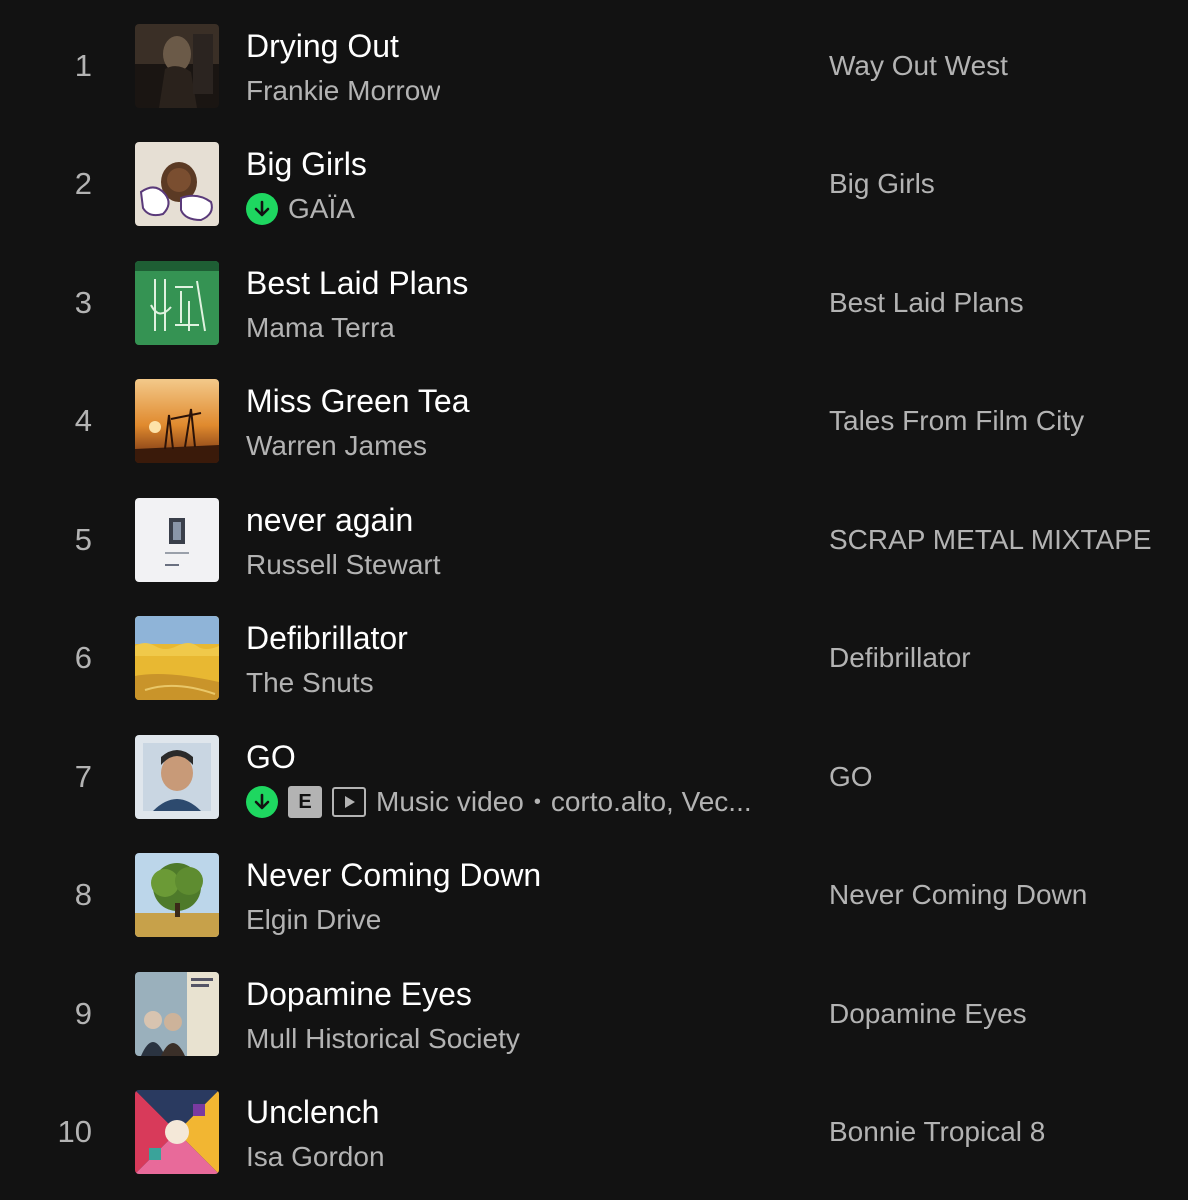 The image size is (1188, 1200). What do you see at coordinates (882, 184) in the screenshot?
I see `track-album: Big Girls` at bounding box center [882, 184].